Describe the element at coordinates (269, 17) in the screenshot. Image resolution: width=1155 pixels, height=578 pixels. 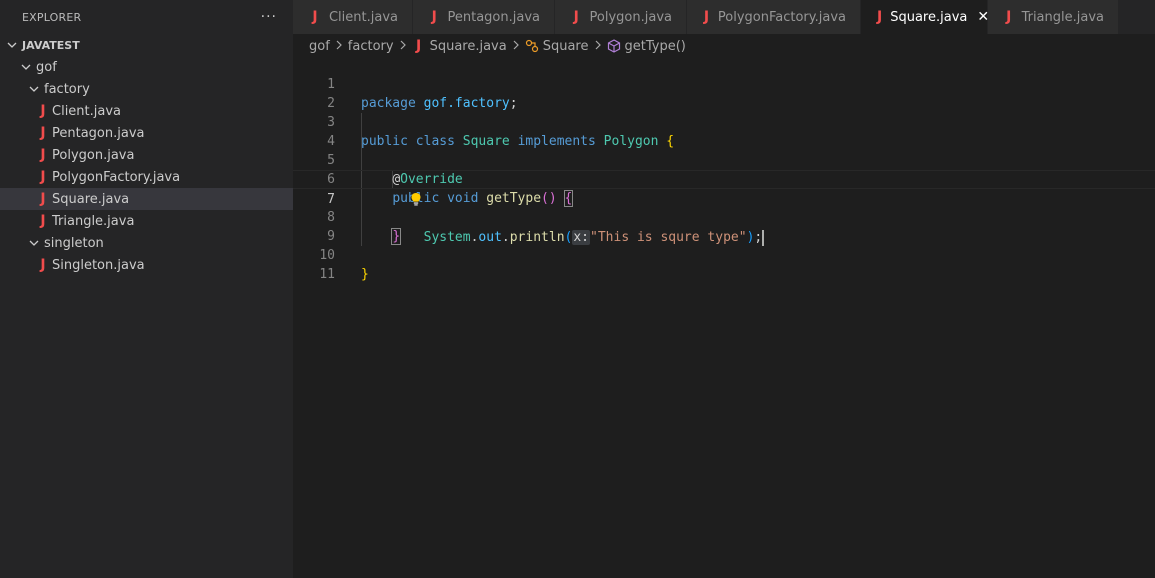
I see `more-actions-icon: ···` at that location.